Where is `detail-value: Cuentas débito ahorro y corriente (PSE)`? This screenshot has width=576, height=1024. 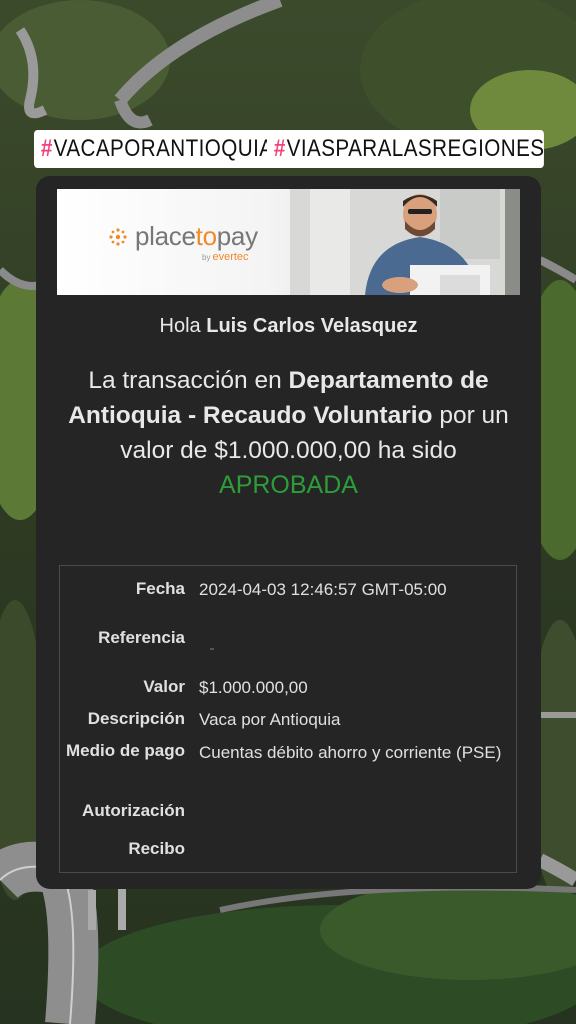
detail-value: Cuentas débito ahorro y corriente (PSE) is located at coordinates (350, 752).